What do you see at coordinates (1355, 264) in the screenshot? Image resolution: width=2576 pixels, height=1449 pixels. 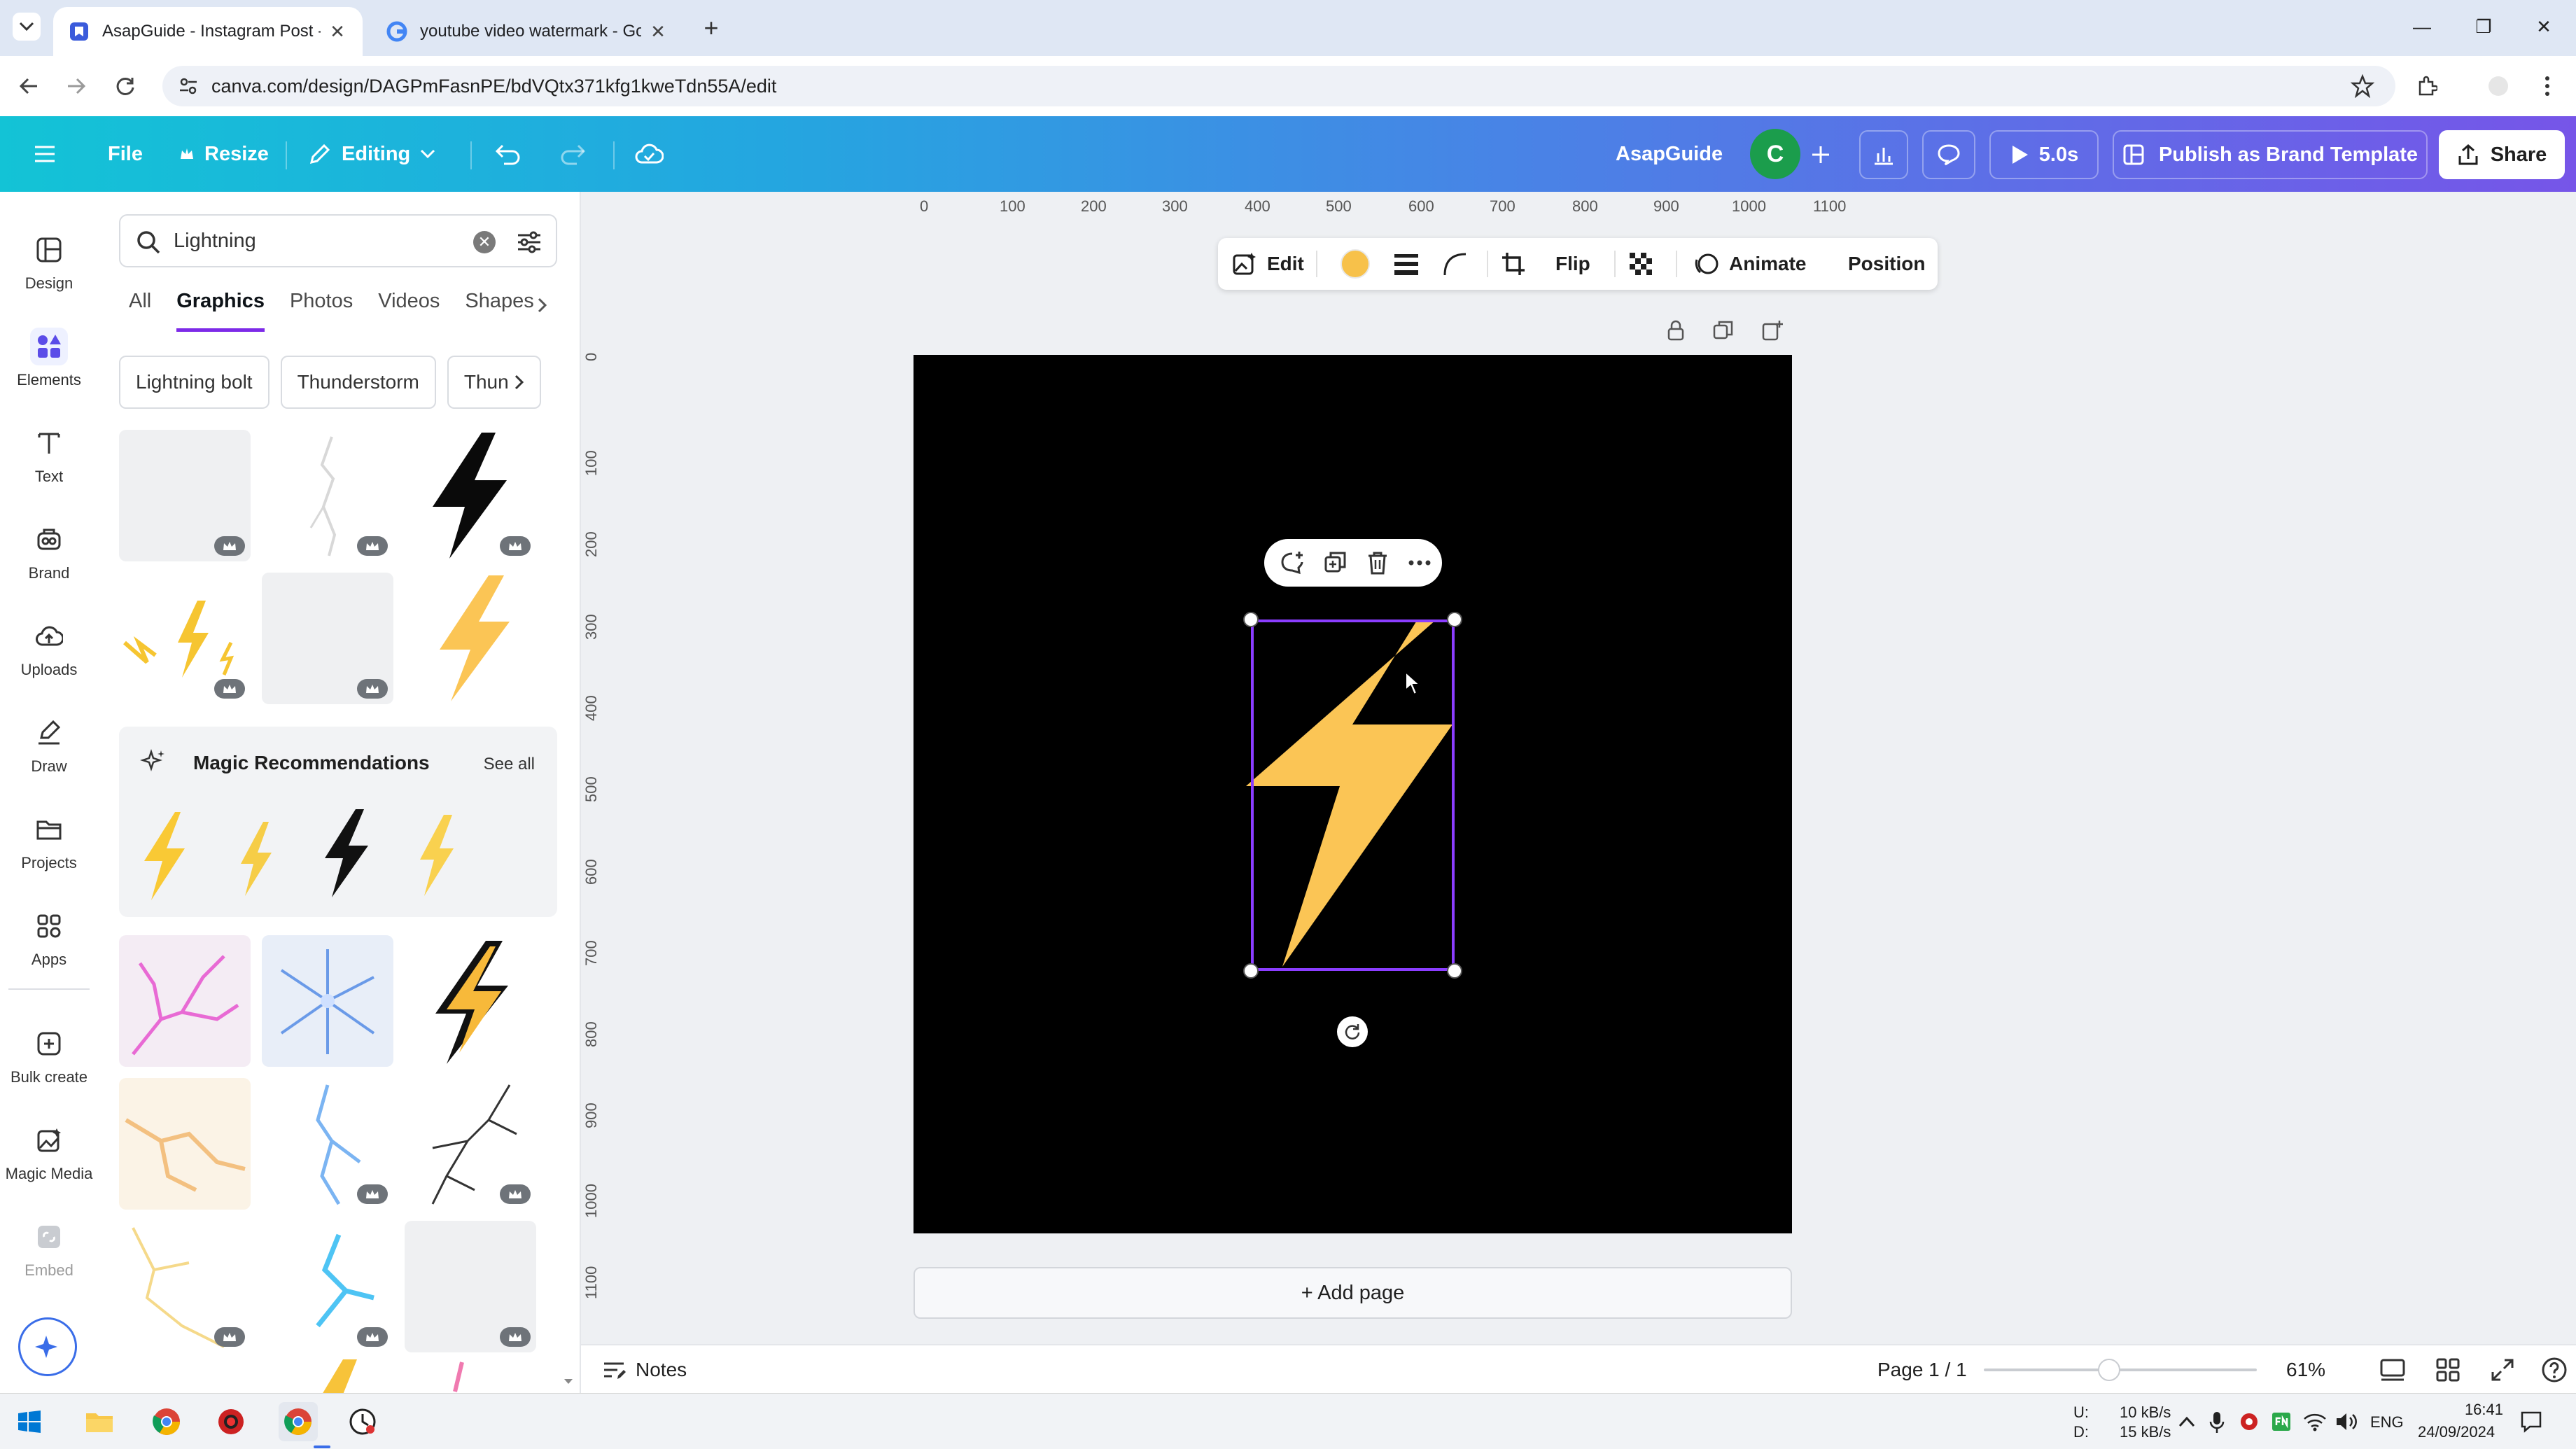 I see `color-picker-button` at bounding box center [1355, 264].